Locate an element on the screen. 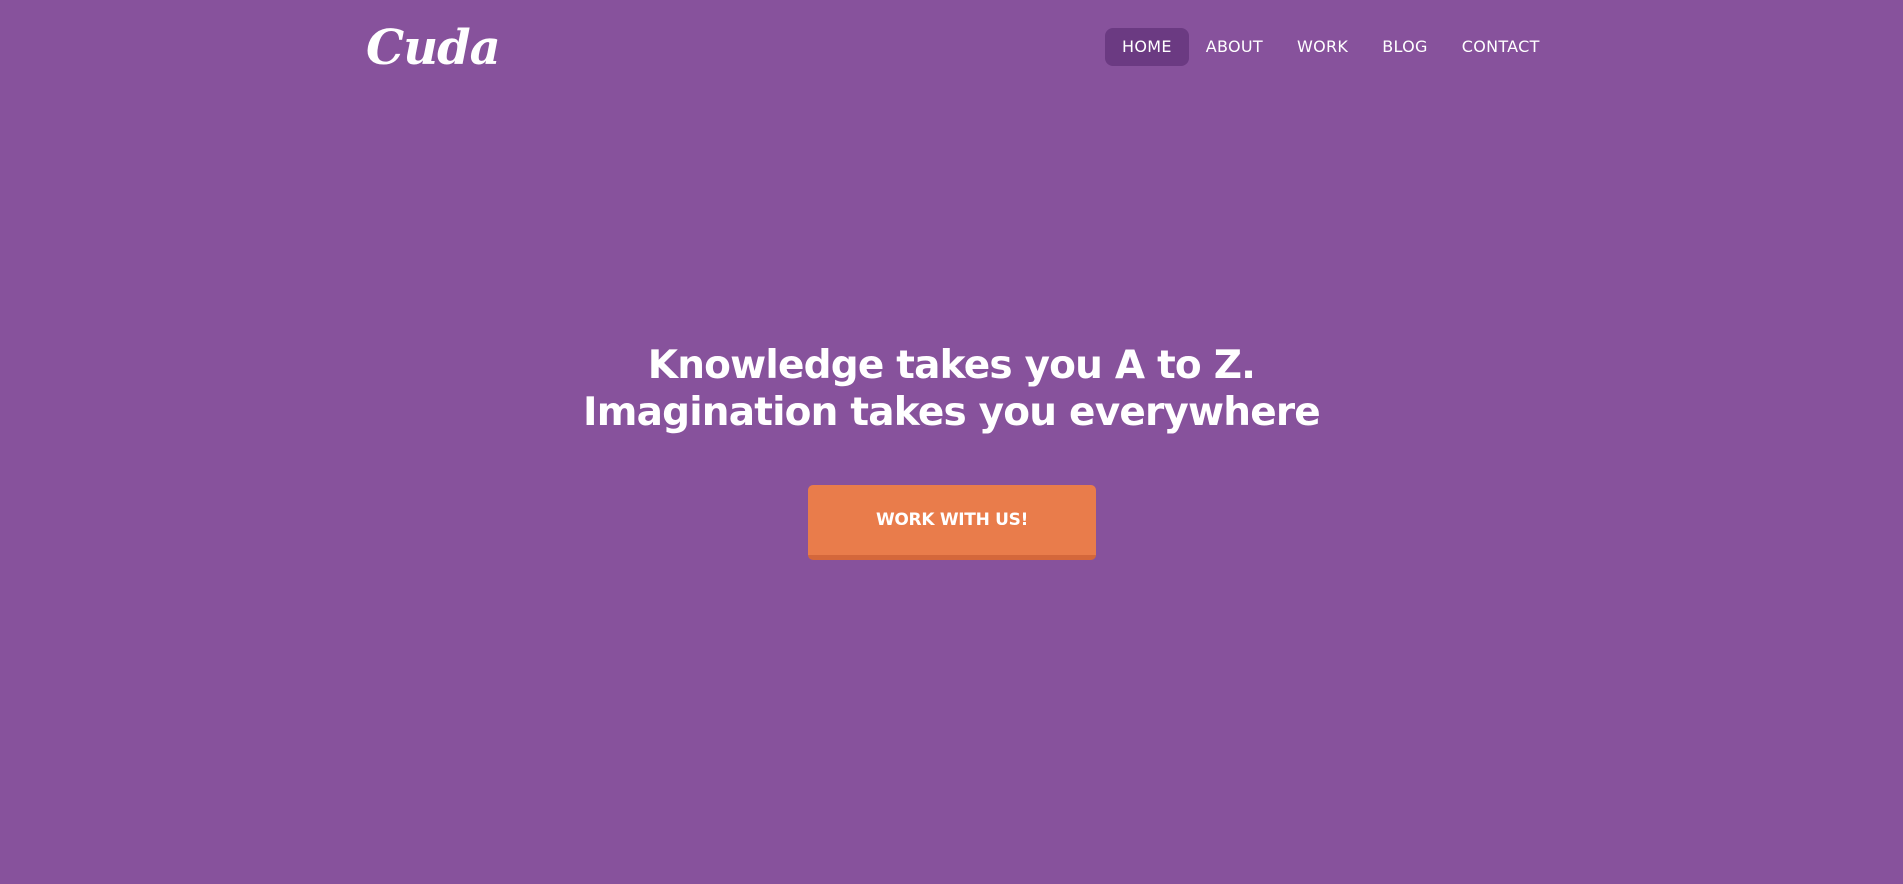 The image size is (1903, 884). nav-item-about: ABOUT is located at coordinates (1234, 47).